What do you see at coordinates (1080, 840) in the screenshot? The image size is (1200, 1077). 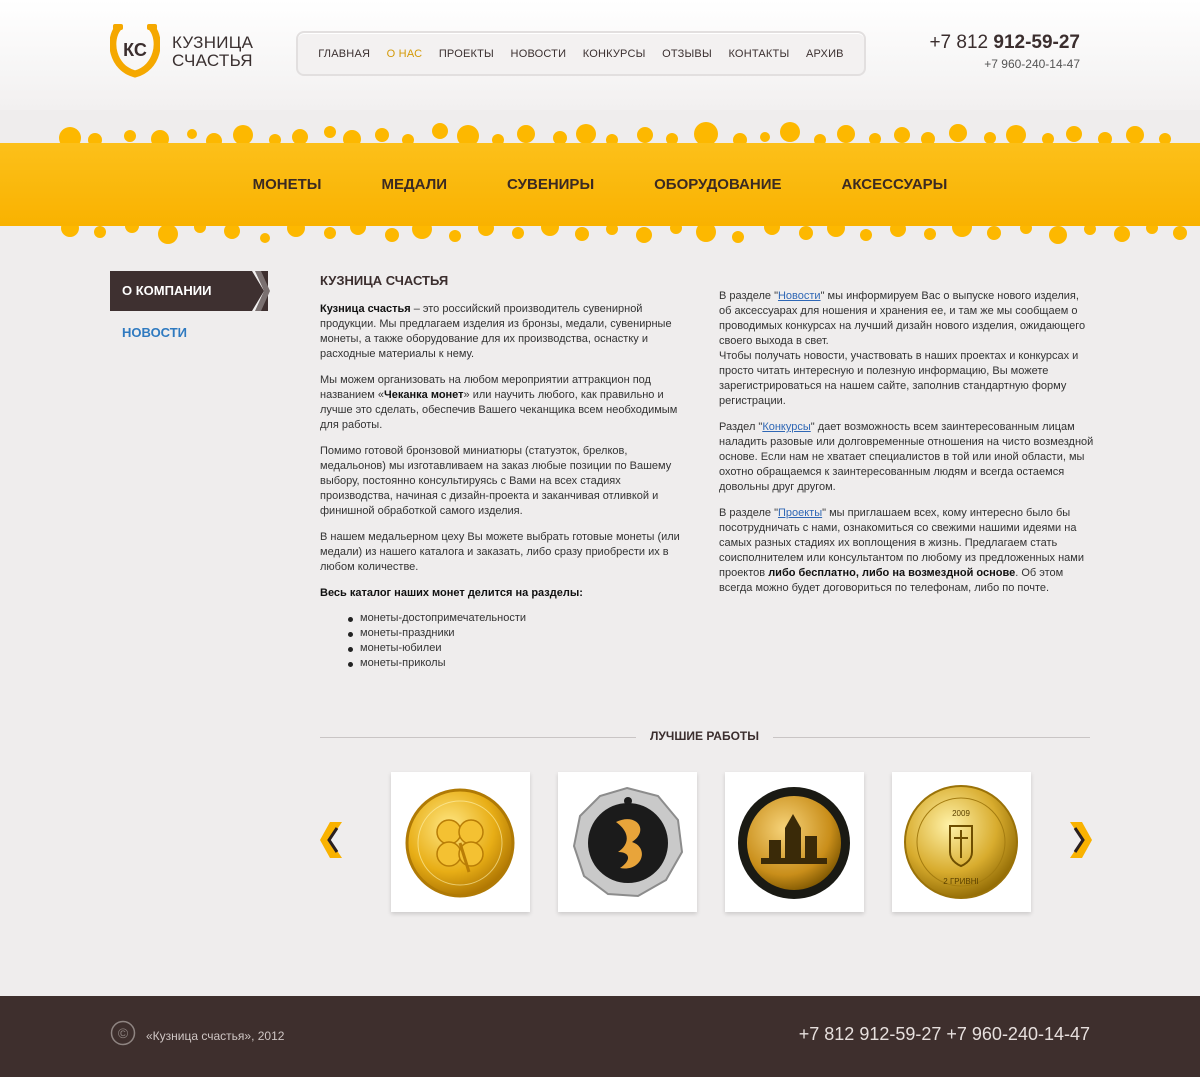 I see `carousel-next-button` at bounding box center [1080, 840].